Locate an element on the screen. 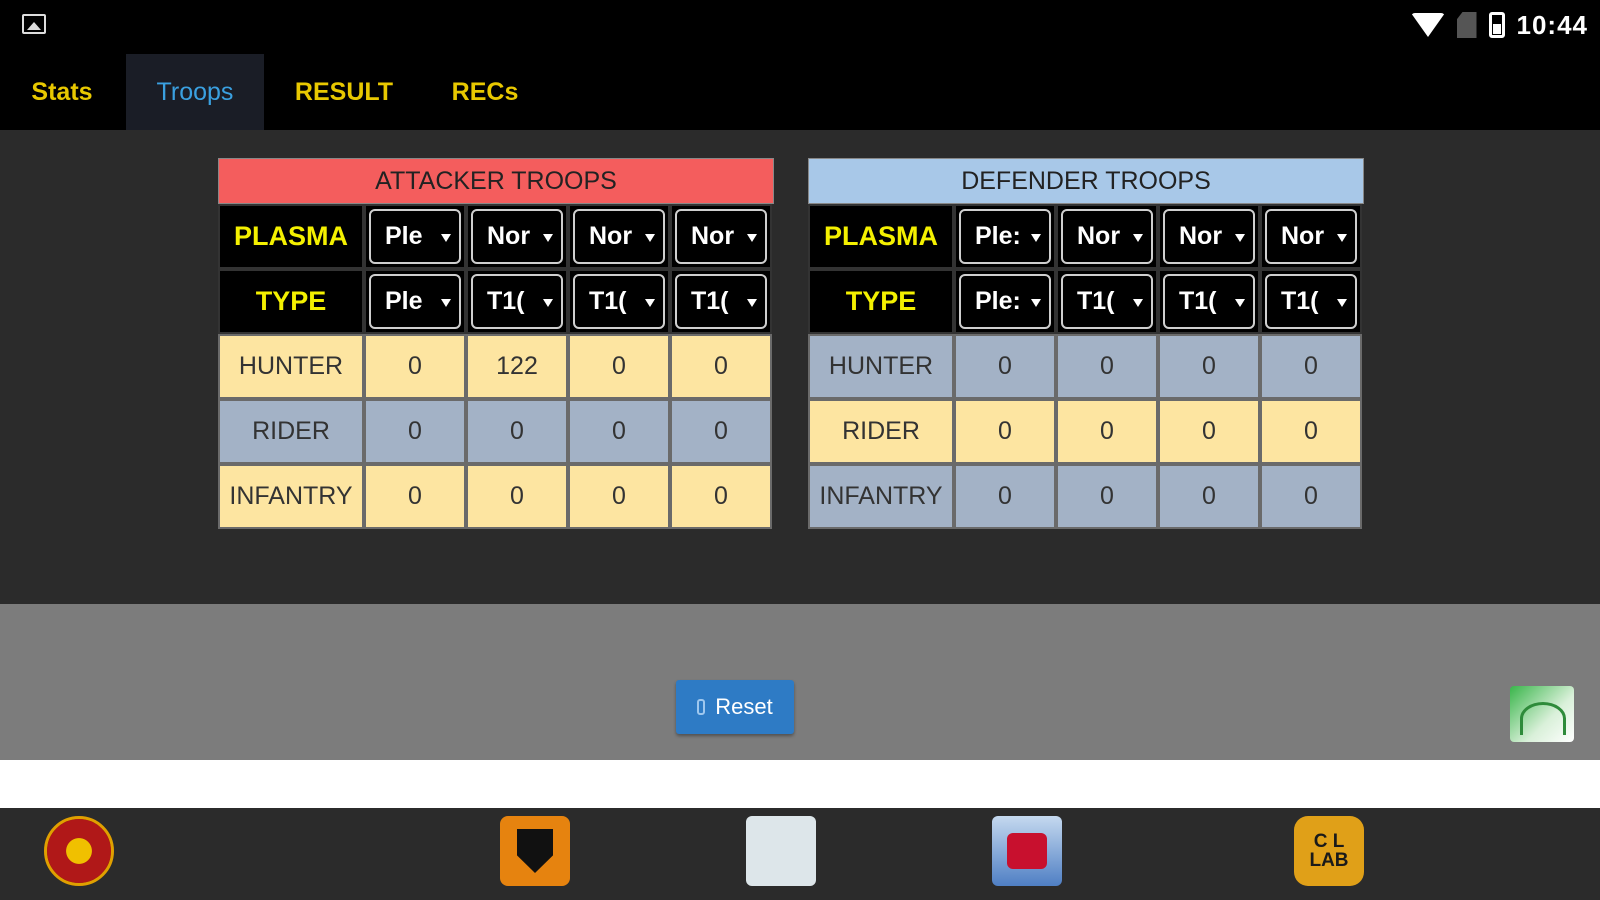 The width and height of the screenshot is (1600, 900). tab-result: RESULT is located at coordinates (344, 92).